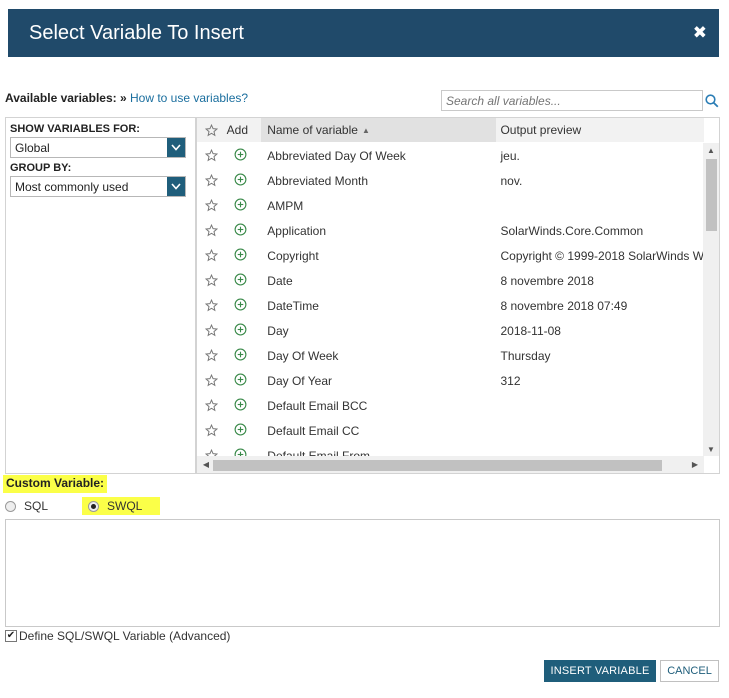  What do you see at coordinates (695, 464) in the screenshot?
I see `scroll-right-icon: ▶` at bounding box center [695, 464].